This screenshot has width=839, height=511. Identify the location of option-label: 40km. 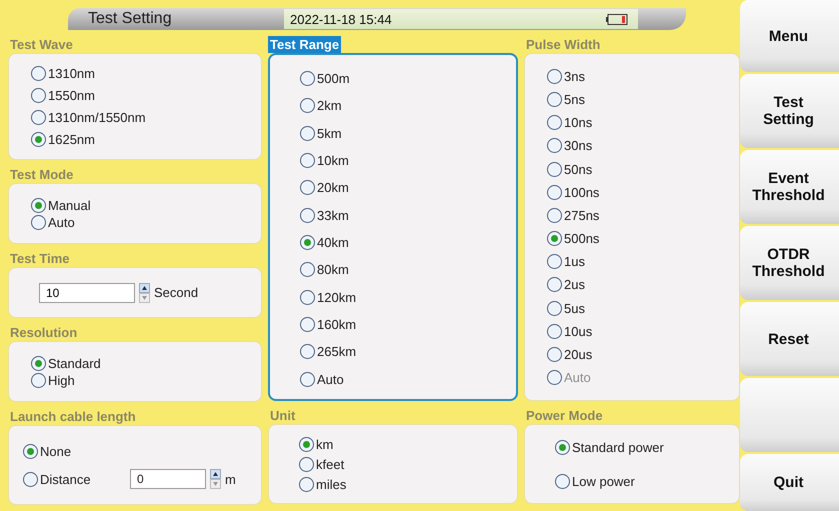
(333, 242).